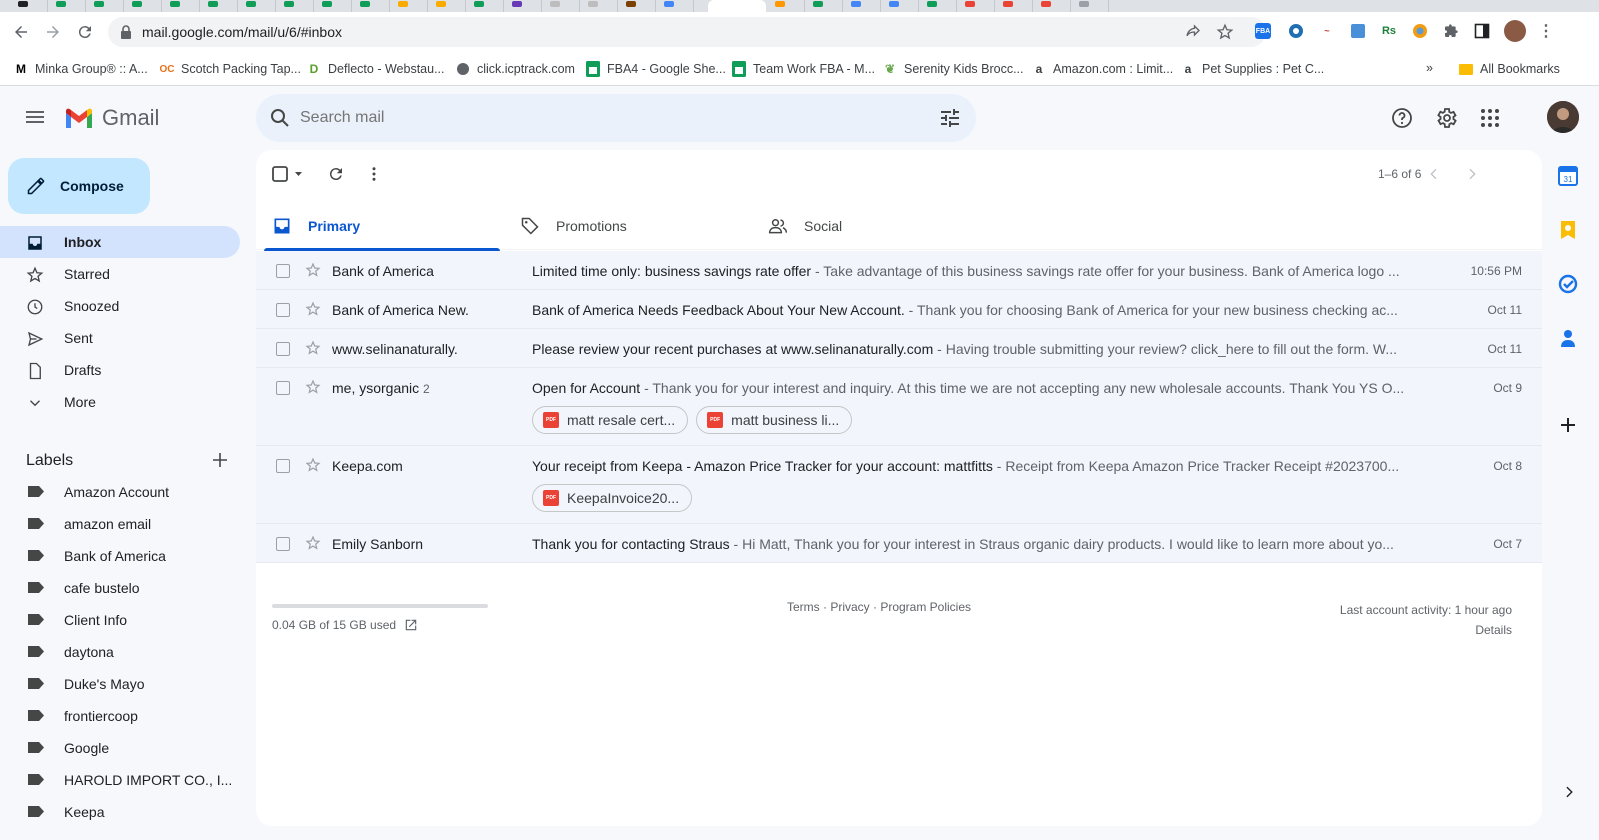 Image resolution: width=1599 pixels, height=840 pixels. Describe the element at coordinates (1451, 31) in the screenshot. I see `puzzle-icon` at that location.